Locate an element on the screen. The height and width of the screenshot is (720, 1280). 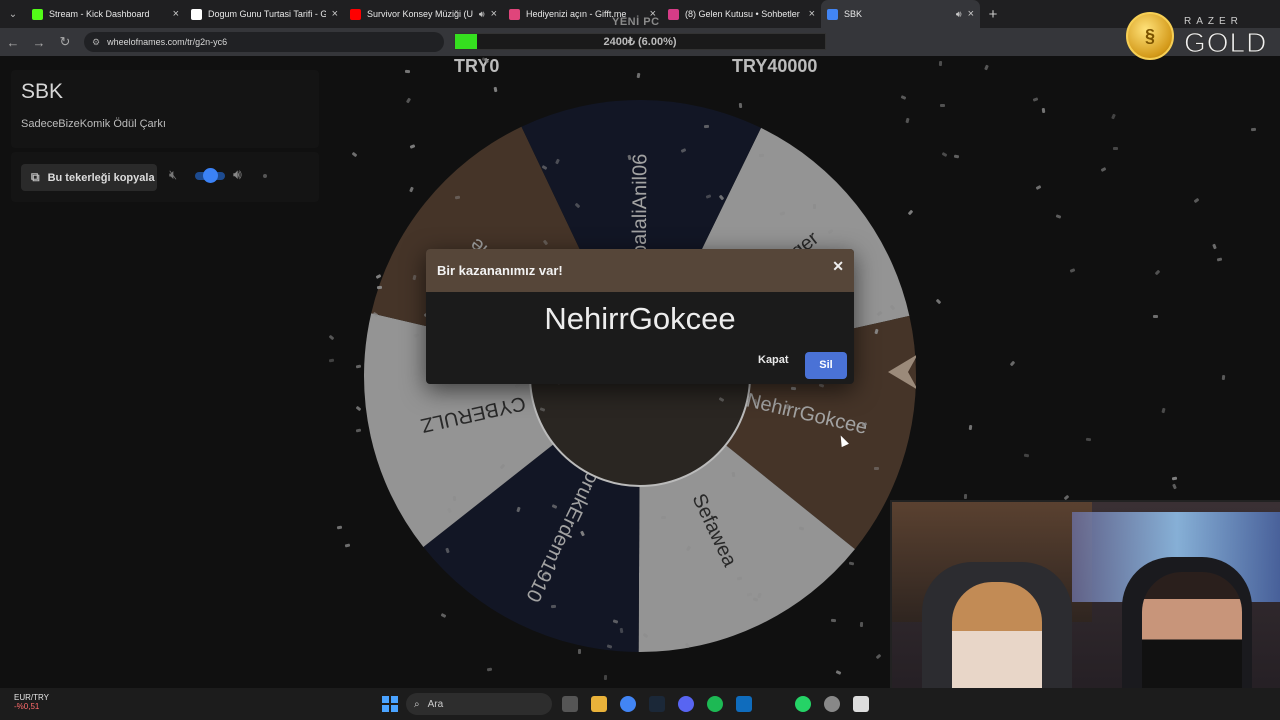
more-dot is located at coordinates (265, 176).